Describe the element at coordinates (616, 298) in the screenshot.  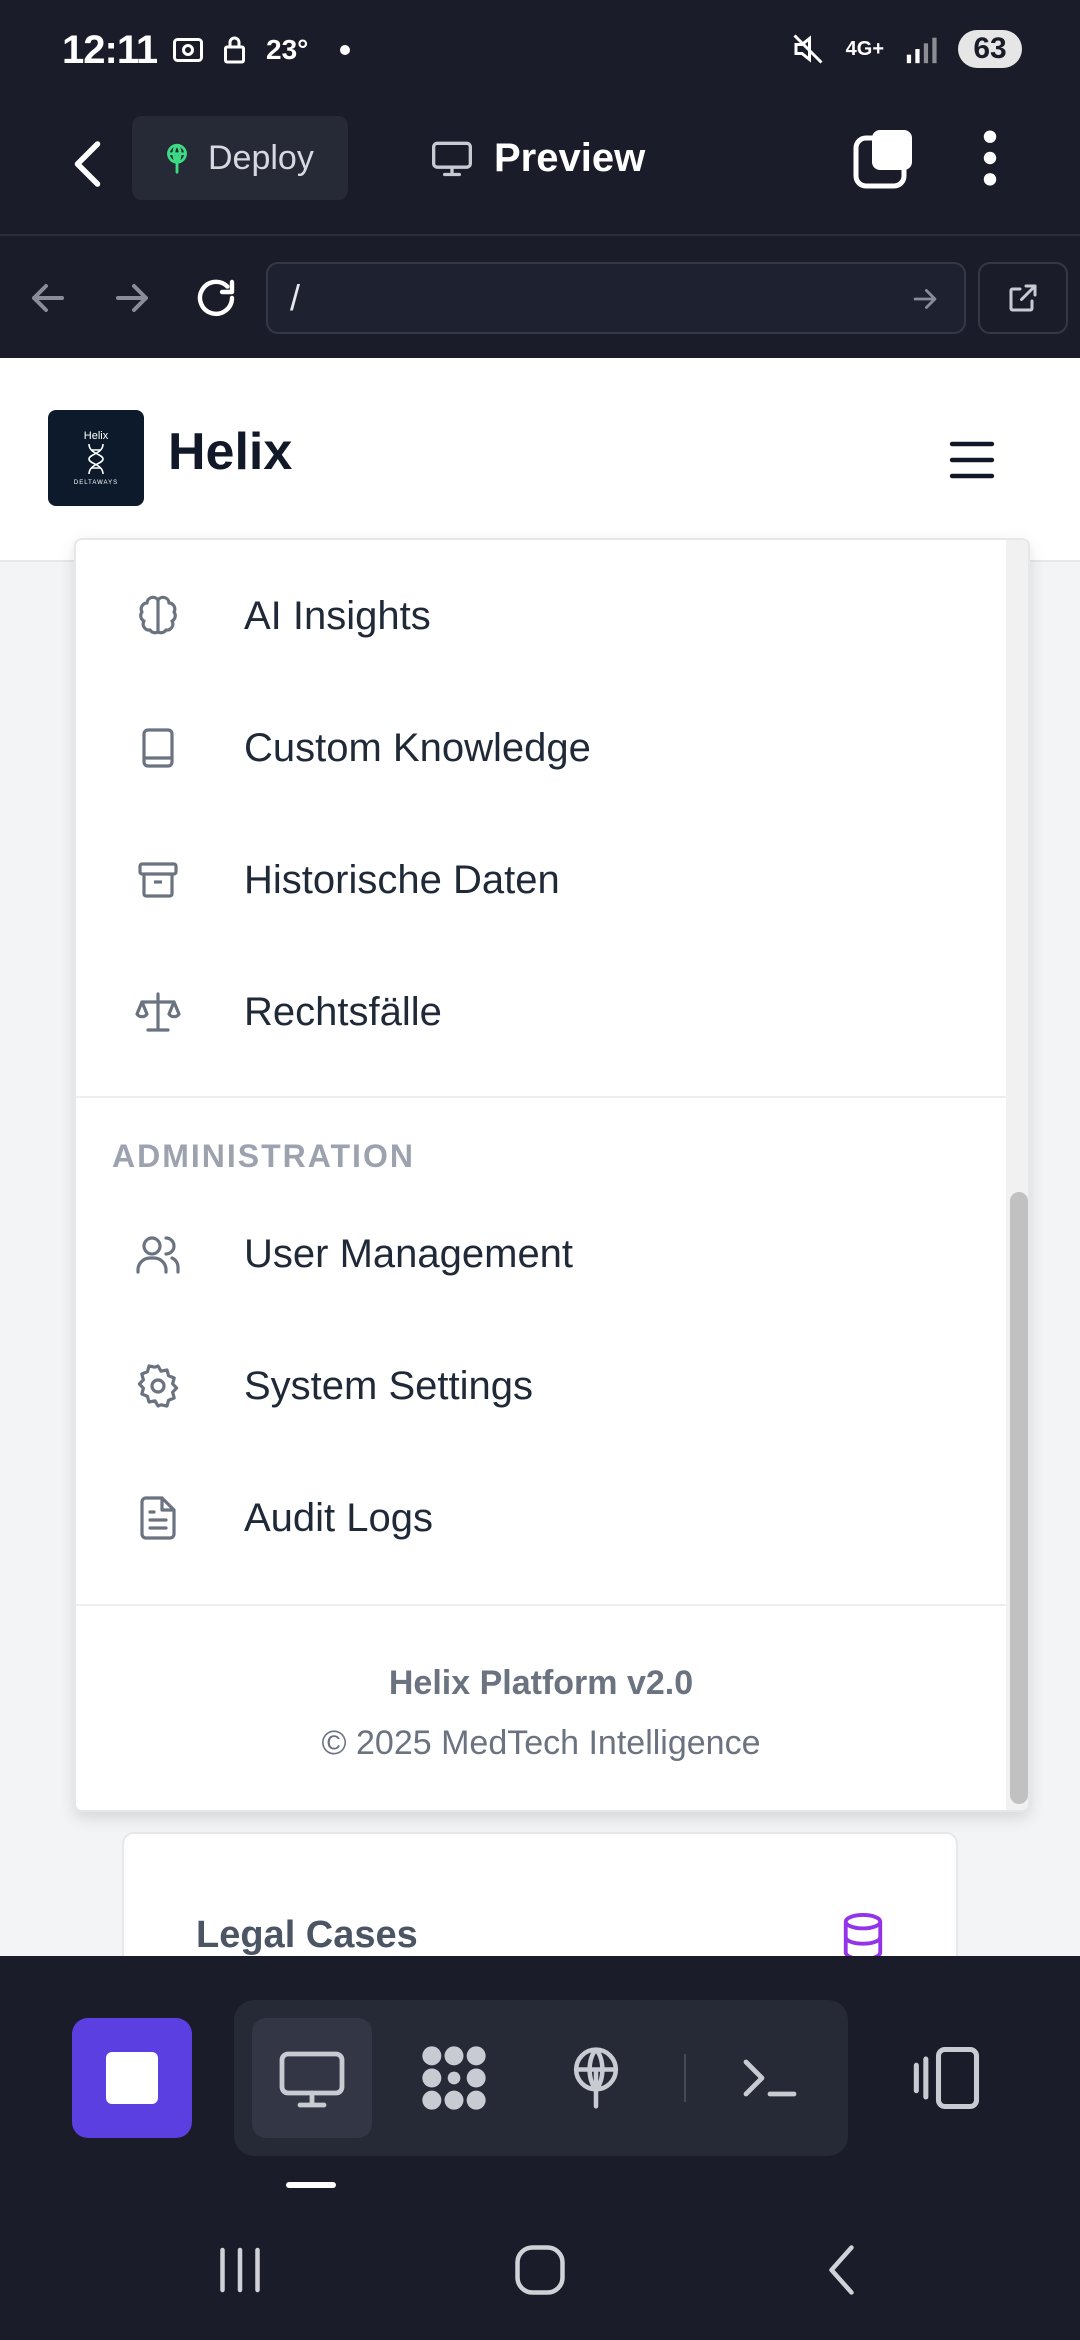
I see `url-input: /` at that location.